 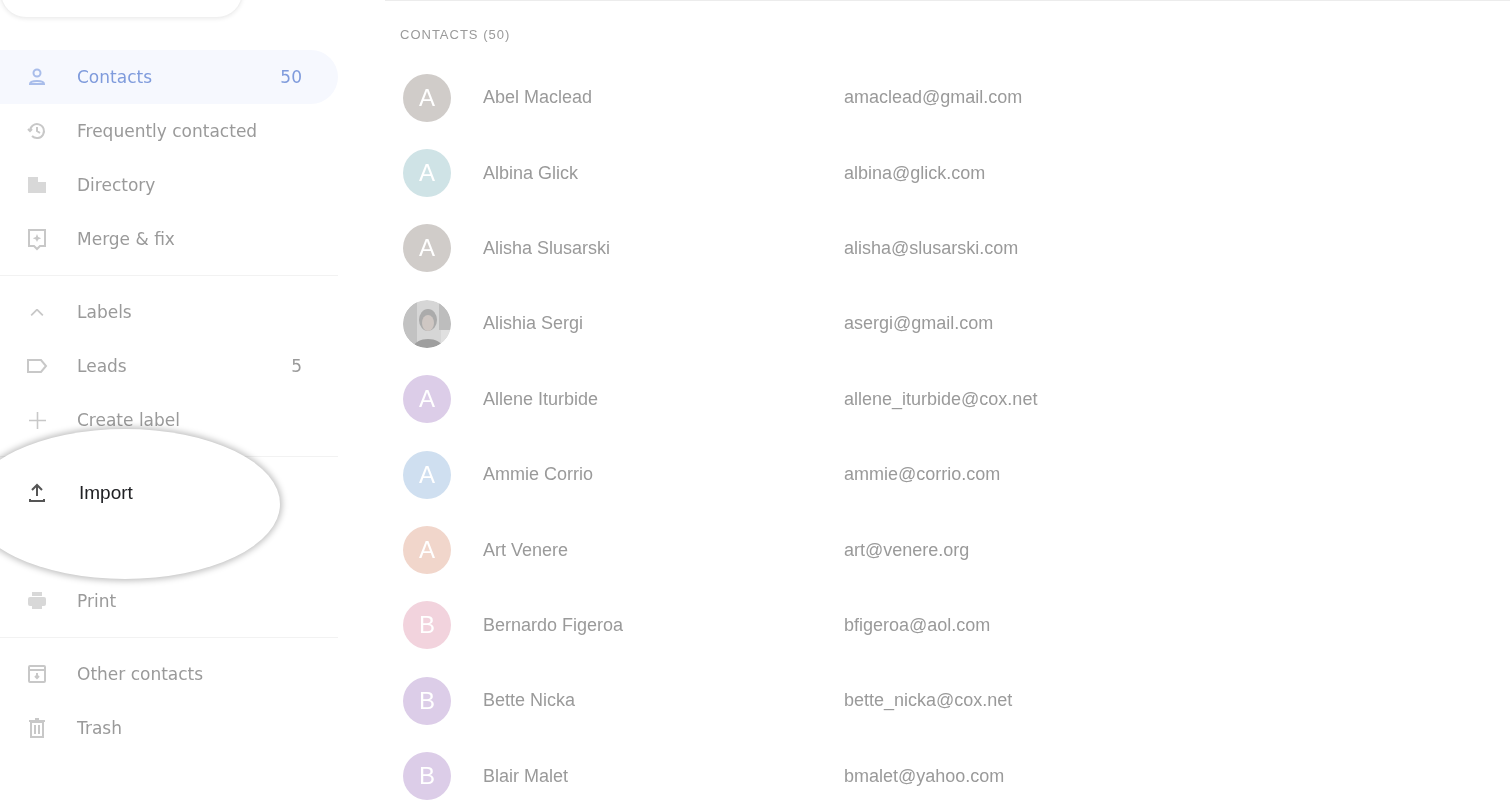 What do you see at coordinates (37, 420) in the screenshot?
I see `plus-icon` at bounding box center [37, 420].